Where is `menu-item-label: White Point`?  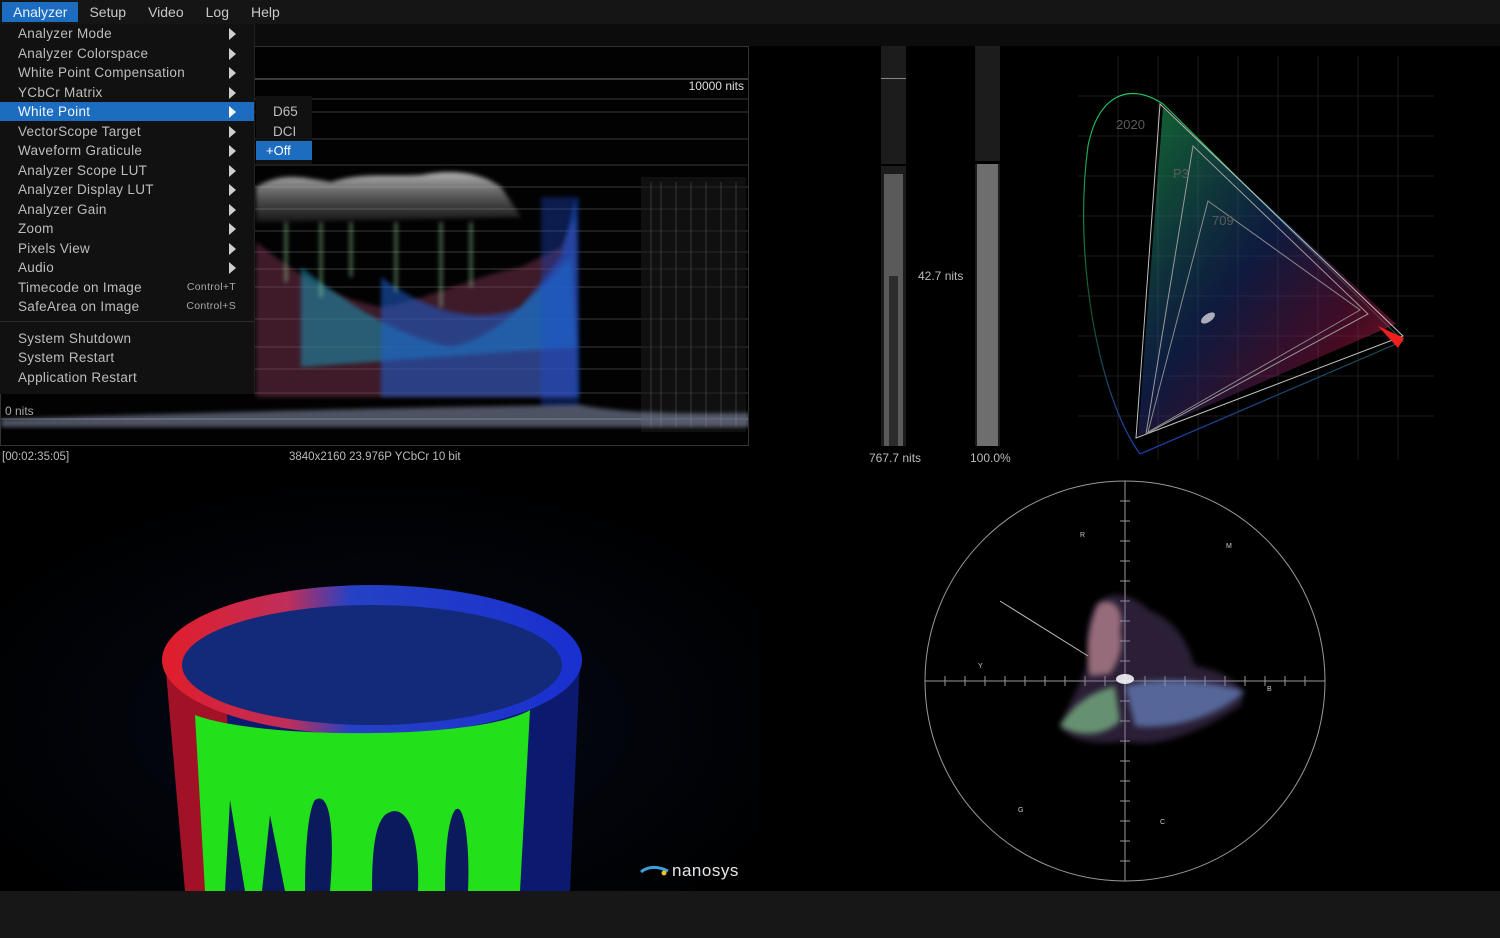
menu-item-label: White Point is located at coordinates (54, 111).